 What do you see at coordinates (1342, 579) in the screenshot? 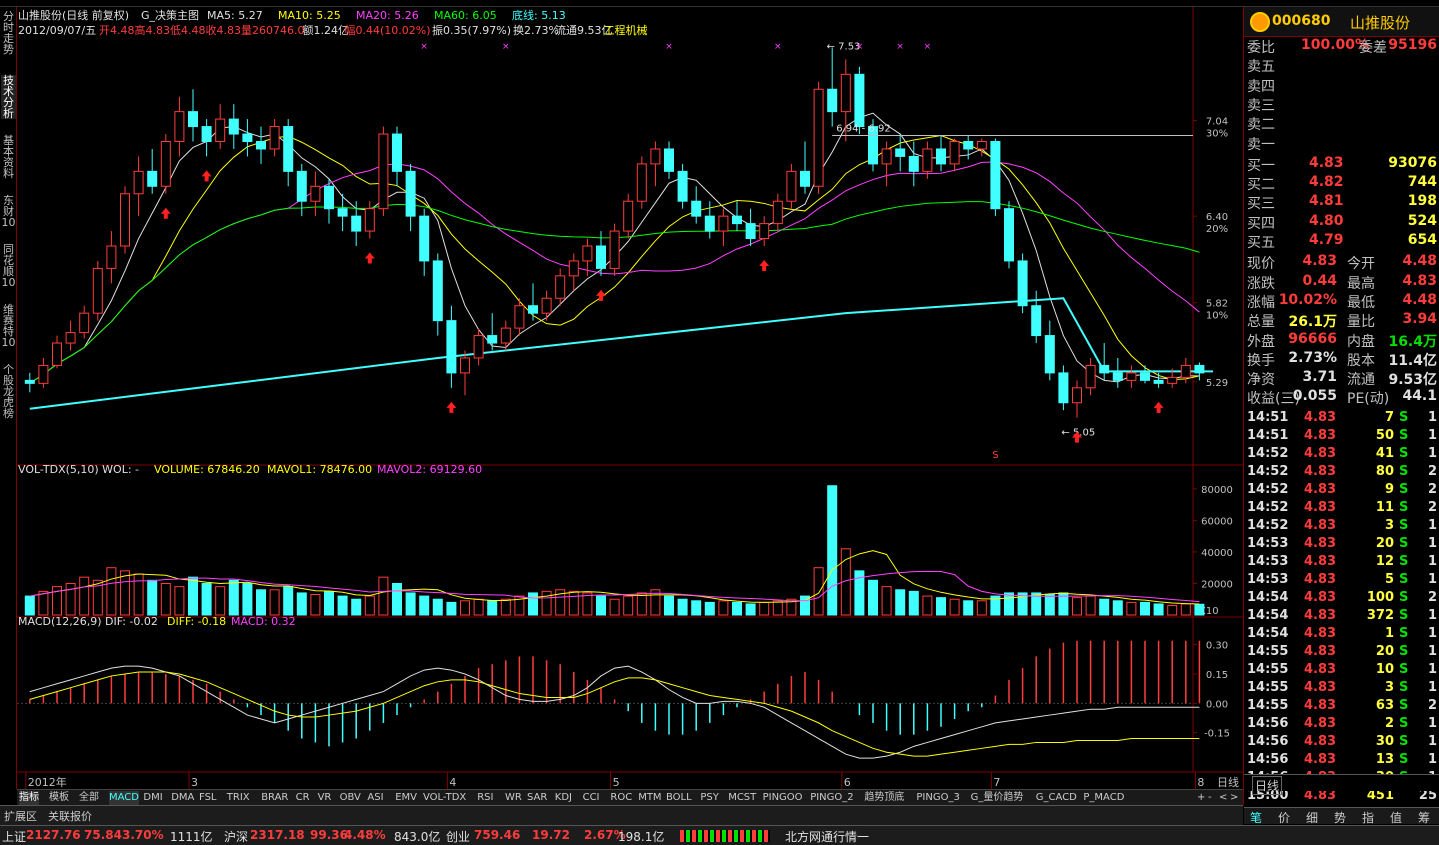
I see `tick-row: 14:53 4.83 5 S 1` at bounding box center [1342, 579].